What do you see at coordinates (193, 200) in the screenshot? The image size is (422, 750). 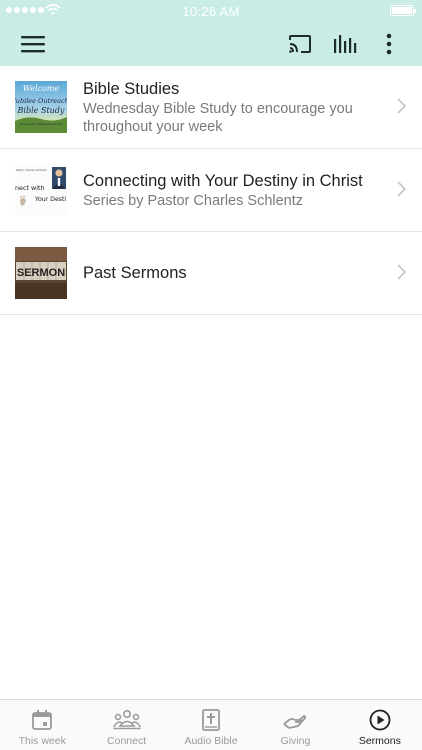 I see `list-item-subtitle: Series by Pastor Charles Schlentz` at bounding box center [193, 200].